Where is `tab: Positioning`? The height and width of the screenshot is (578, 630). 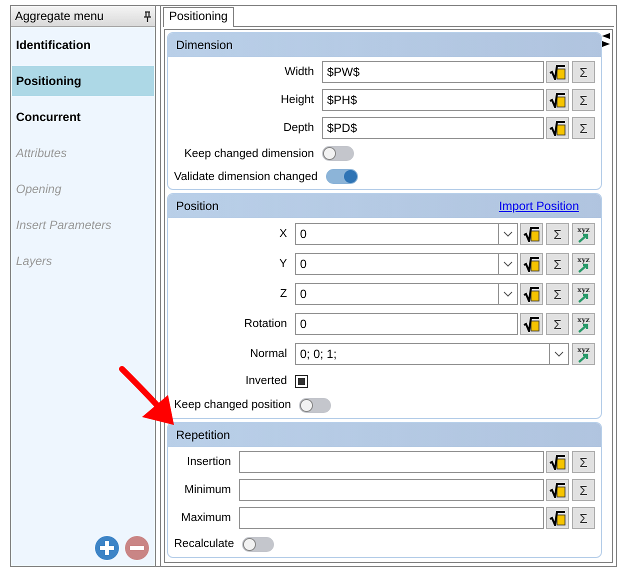 tab: Positioning is located at coordinates (198, 17).